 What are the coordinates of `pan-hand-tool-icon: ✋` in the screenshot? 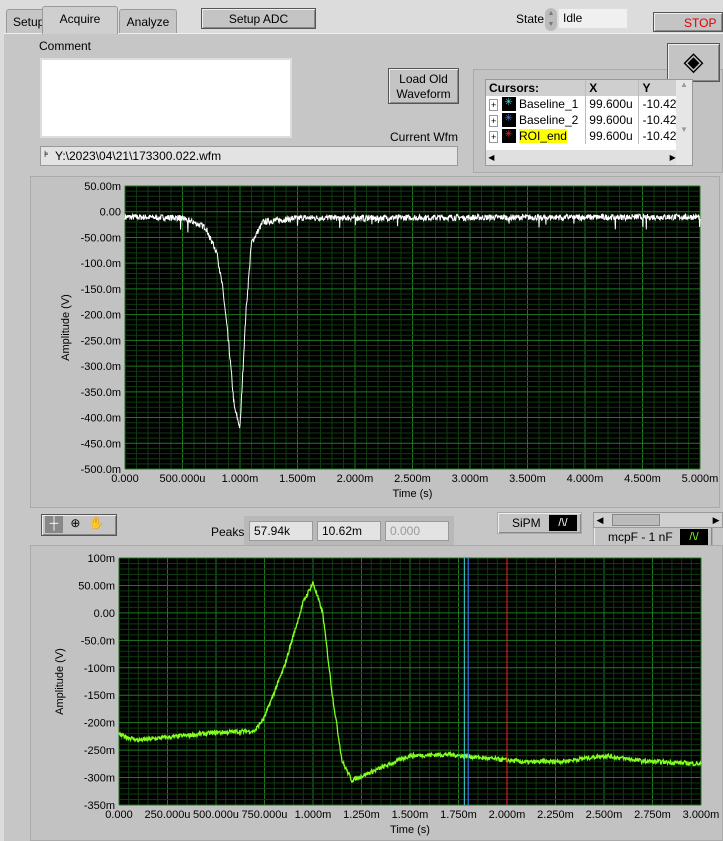 It's located at (97, 524).